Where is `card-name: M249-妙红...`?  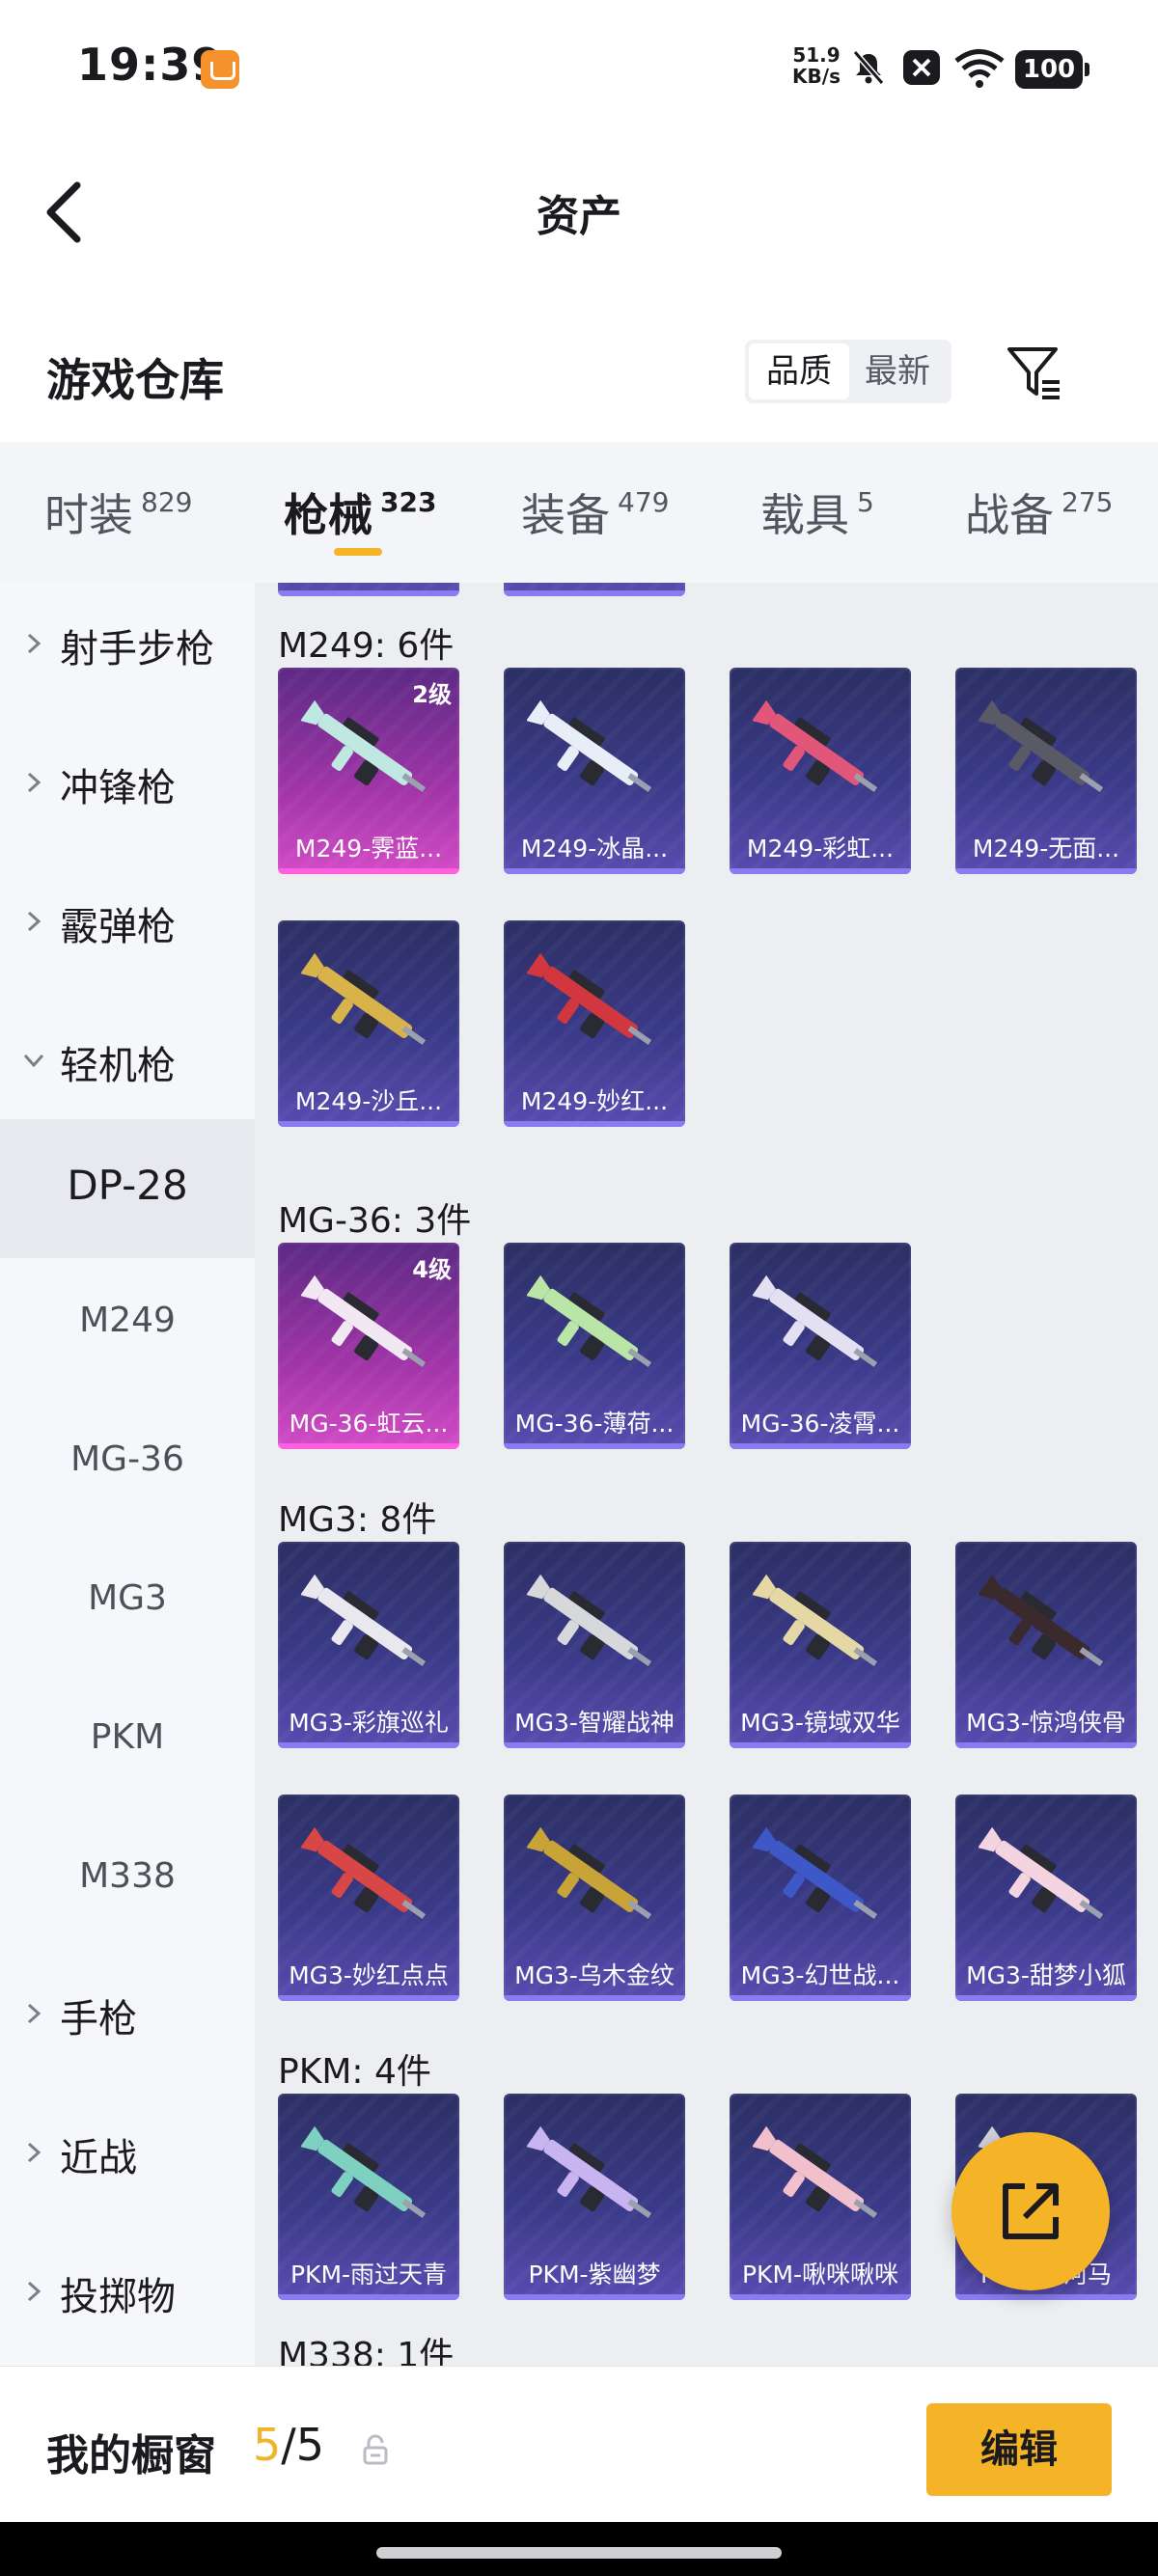
card-name: M249-妙红... is located at coordinates (594, 1101).